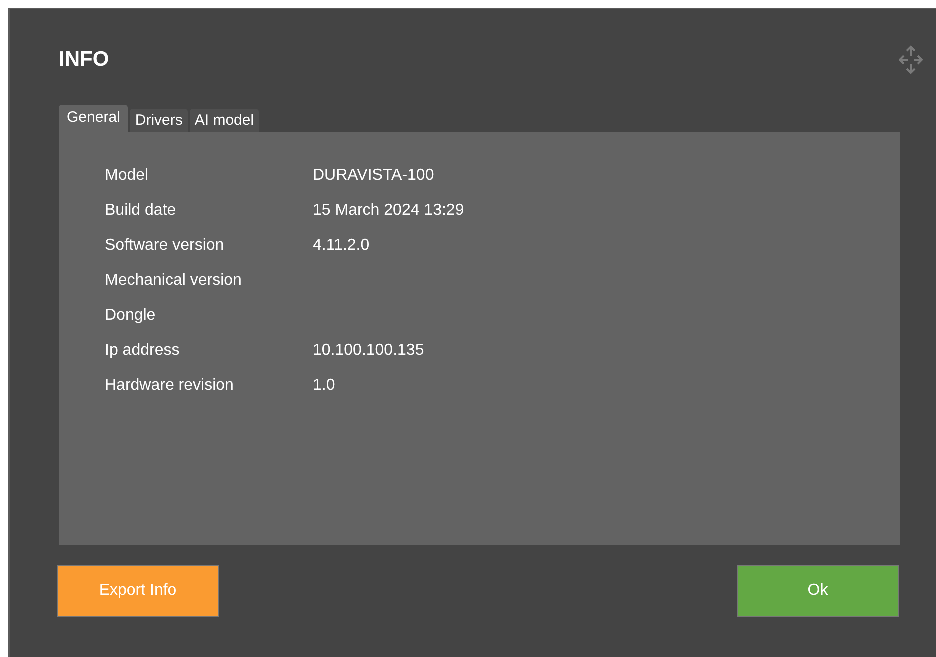 The image size is (936, 657). I want to click on field-label: Software version, so click(165, 246).